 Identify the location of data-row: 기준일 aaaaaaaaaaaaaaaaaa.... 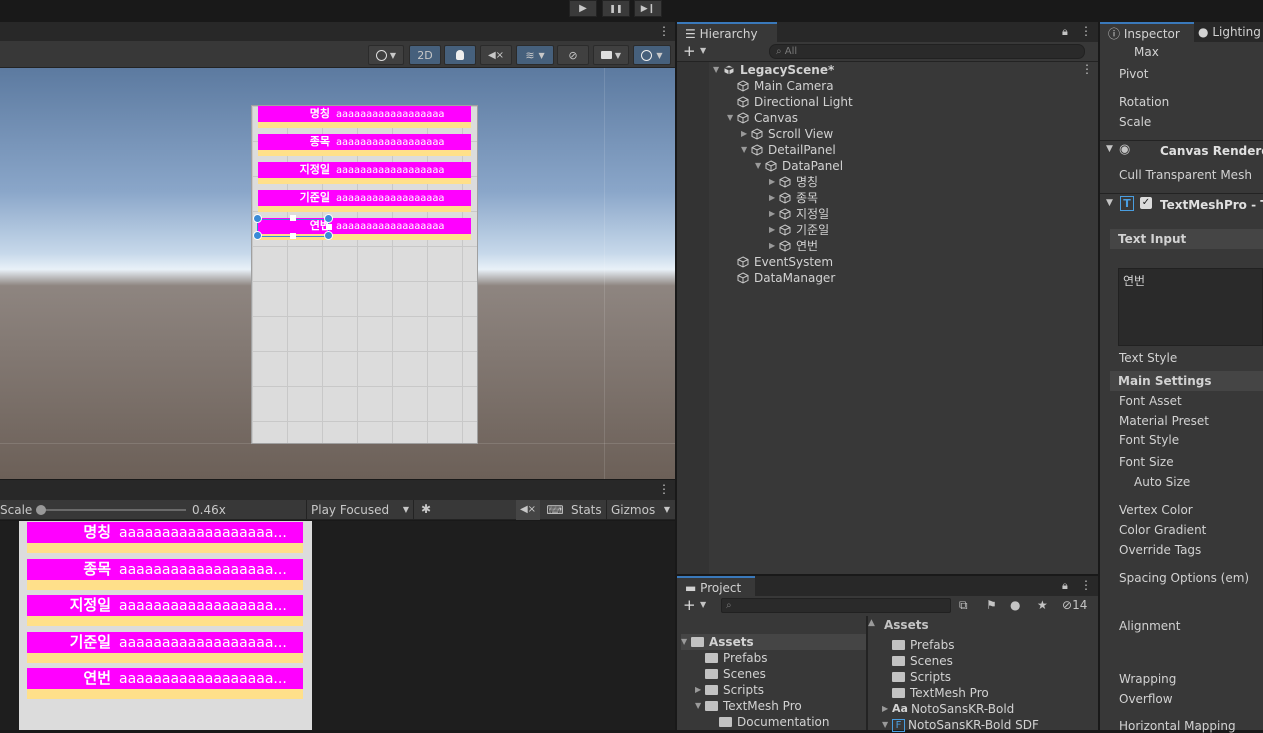
(165, 642).